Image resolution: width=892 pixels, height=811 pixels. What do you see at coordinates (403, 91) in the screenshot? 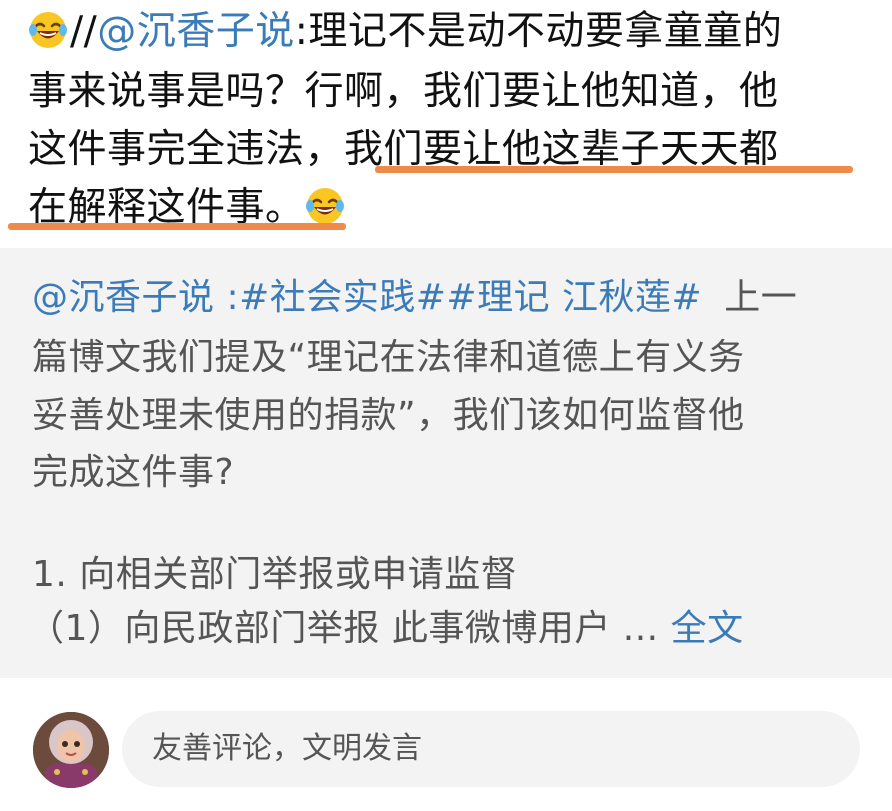
I see `repost-line-2: 事来说事是吗？行啊，我们要让他知道，他` at bounding box center [403, 91].